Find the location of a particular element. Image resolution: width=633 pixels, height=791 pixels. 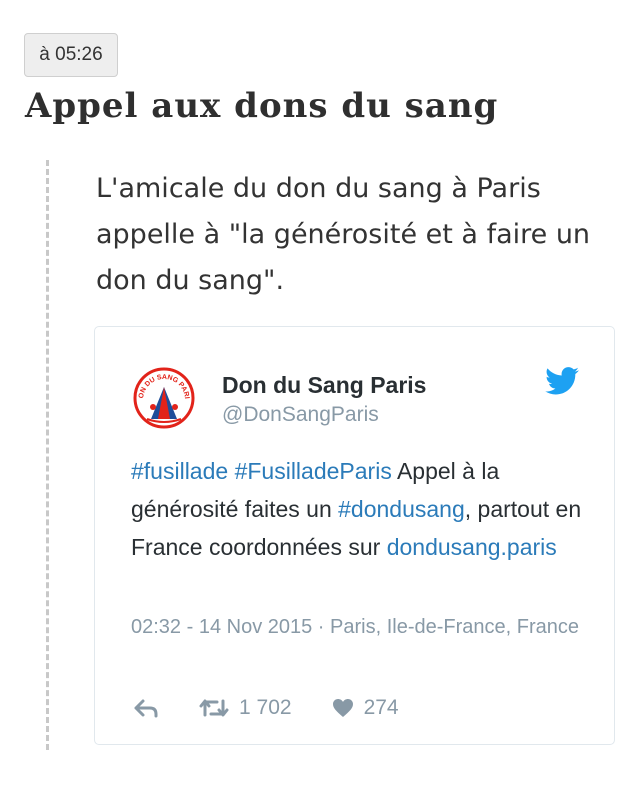

retweet-button: 1 702 is located at coordinates (245, 708).